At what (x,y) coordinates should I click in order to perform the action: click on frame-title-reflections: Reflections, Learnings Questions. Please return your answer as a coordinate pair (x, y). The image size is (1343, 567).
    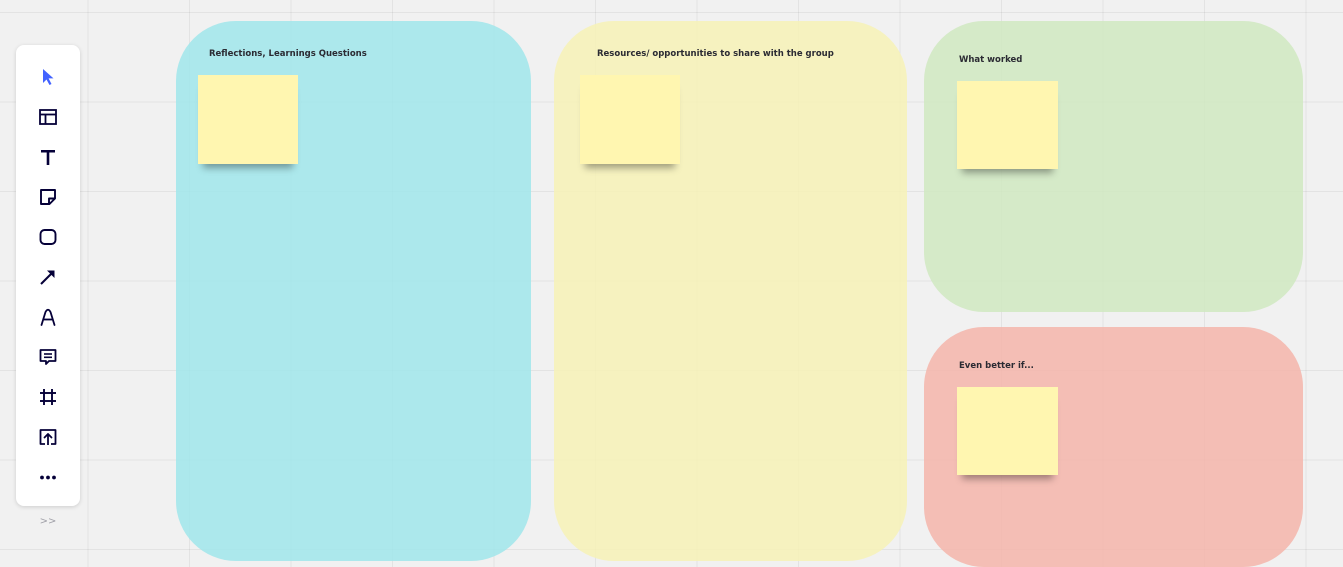
    Looking at the image, I should click on (288, 54).